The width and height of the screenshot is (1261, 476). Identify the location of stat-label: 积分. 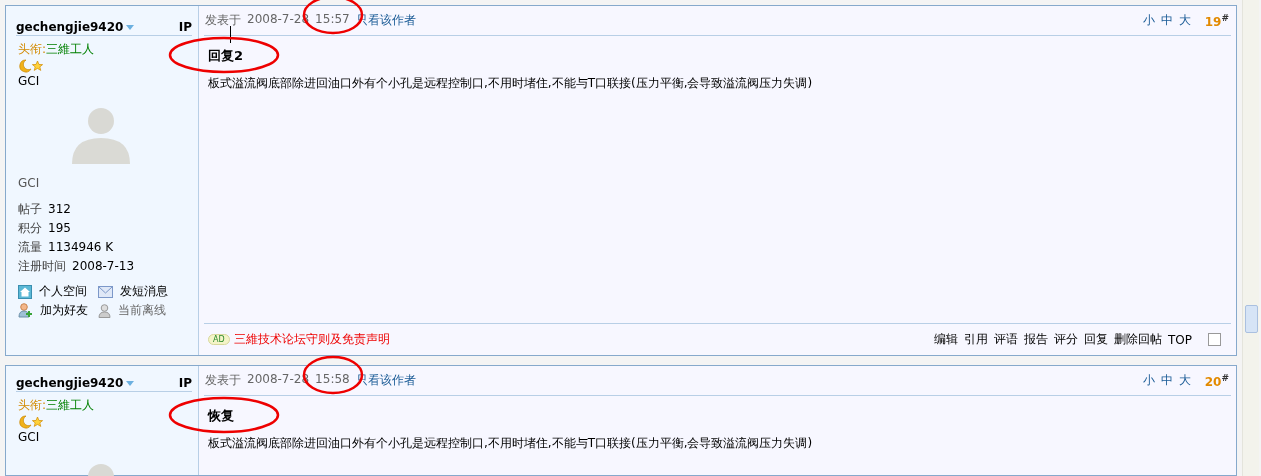
(30, 228).